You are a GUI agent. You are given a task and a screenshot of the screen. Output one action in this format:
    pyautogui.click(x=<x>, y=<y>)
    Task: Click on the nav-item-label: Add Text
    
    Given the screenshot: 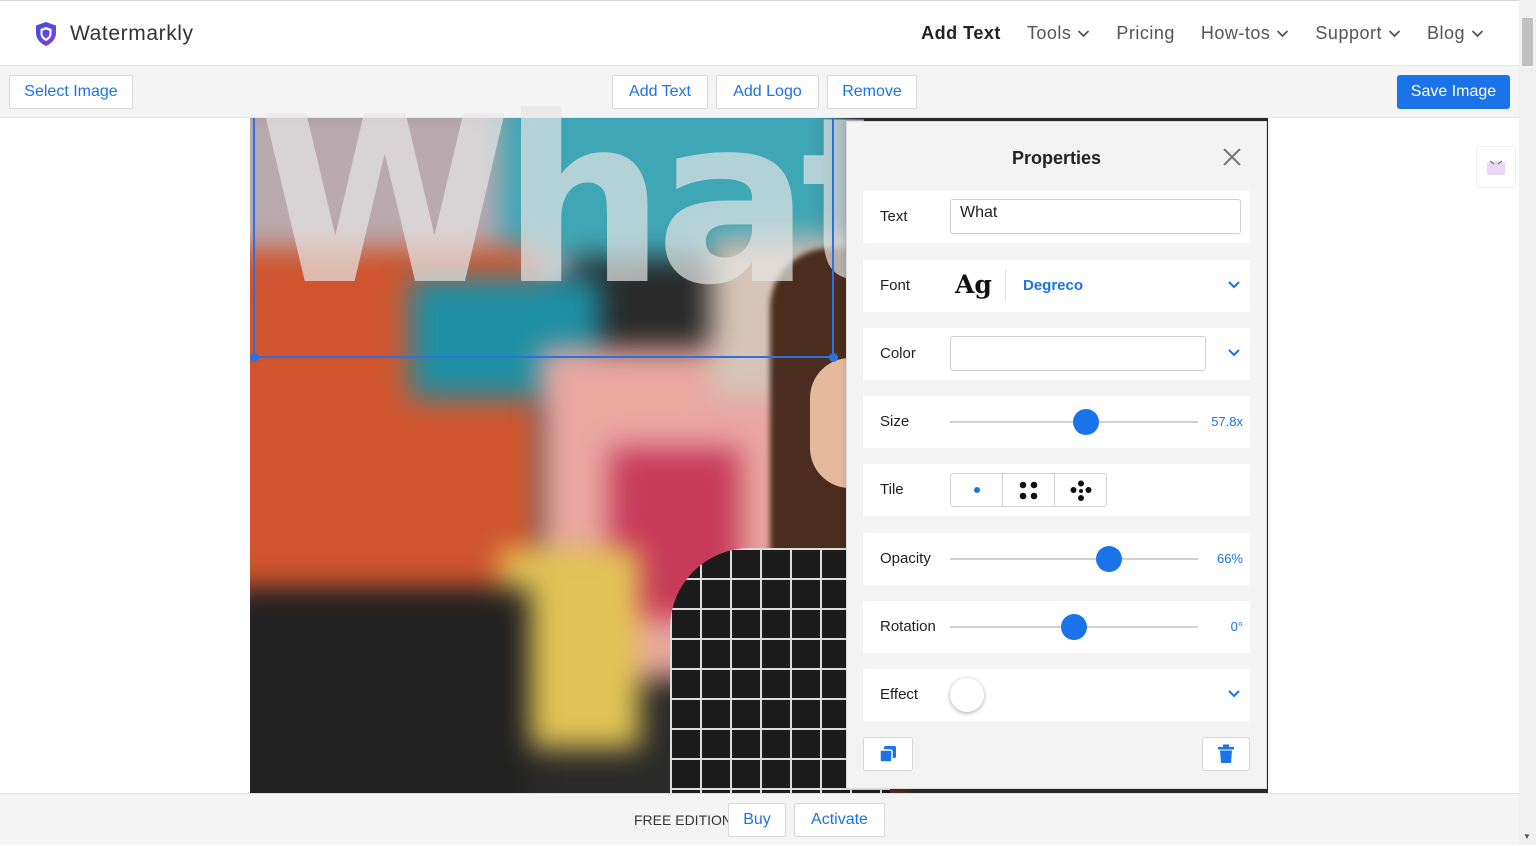 What is the action you would take?
    pyautogui.click(x=961, y=33)
    